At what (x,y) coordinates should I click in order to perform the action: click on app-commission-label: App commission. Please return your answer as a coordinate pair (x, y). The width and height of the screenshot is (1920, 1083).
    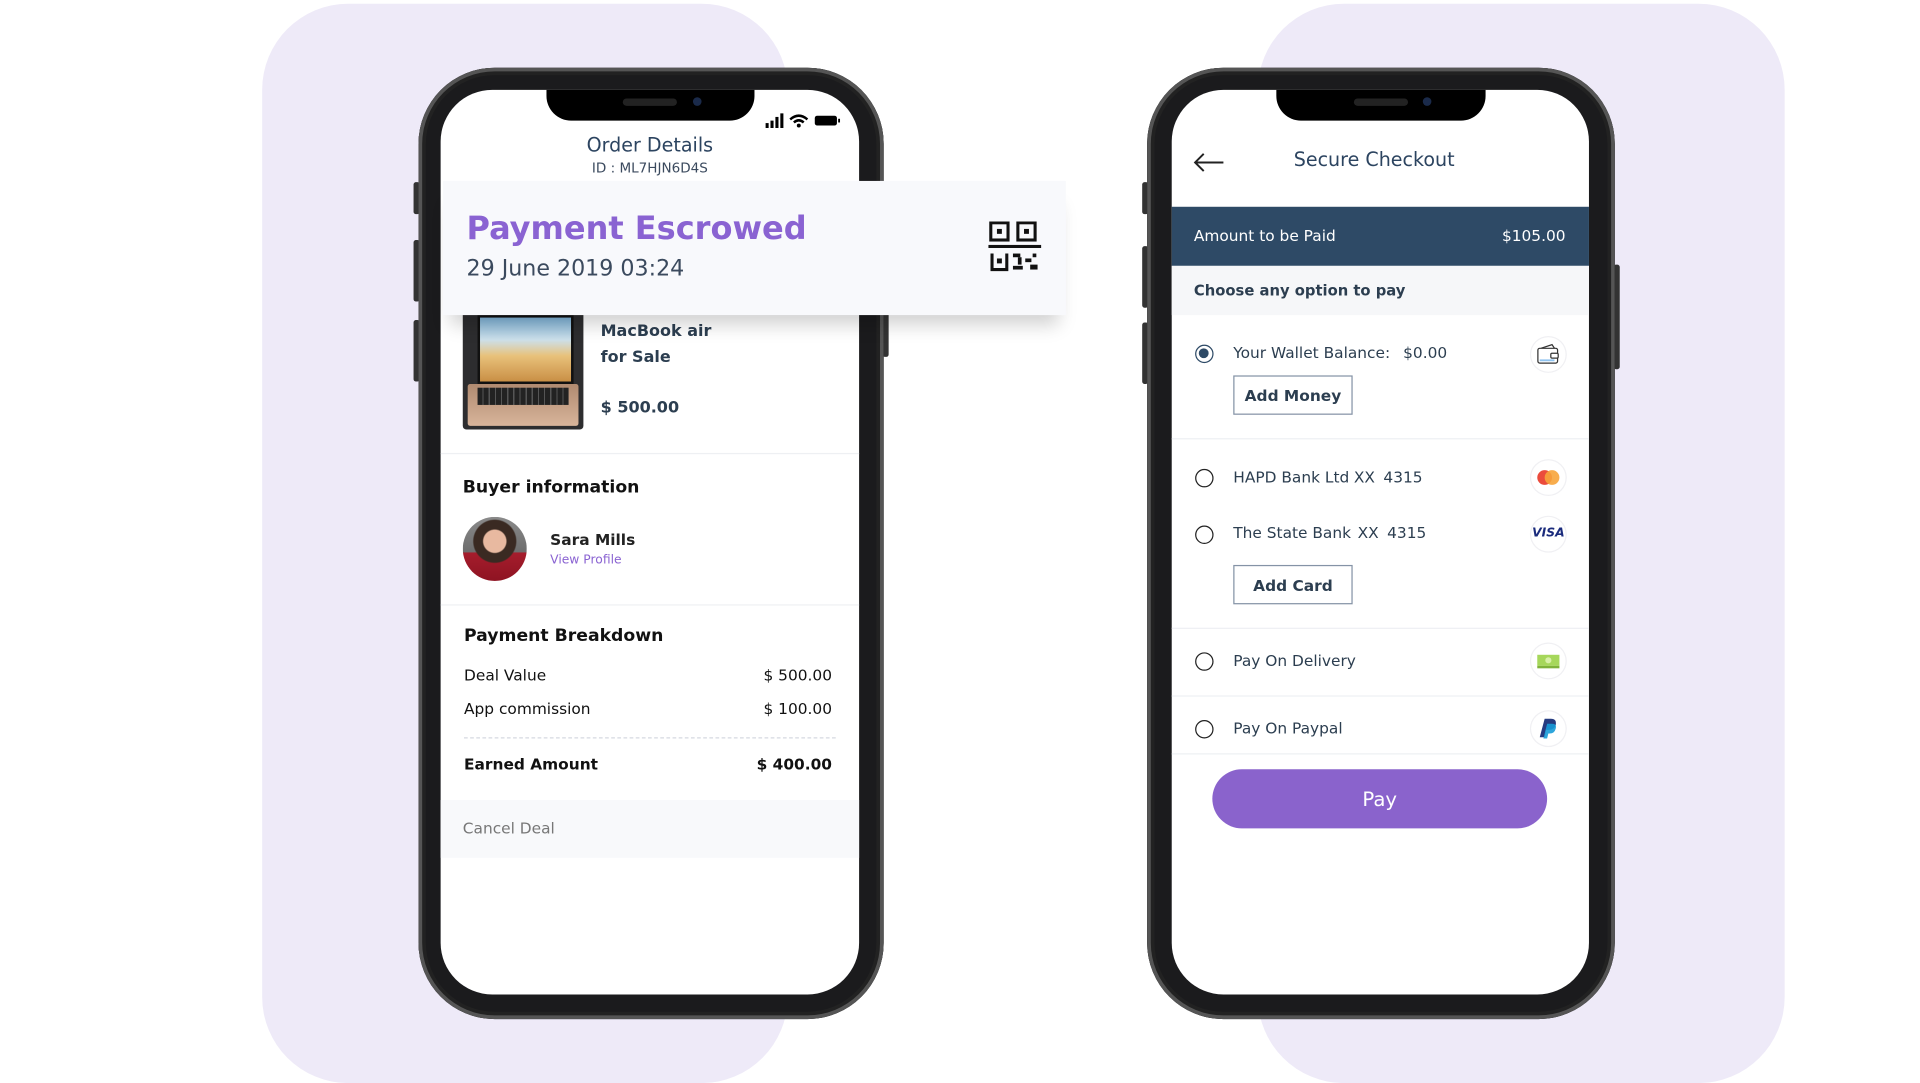
    Looking at the image, I should click on (527, 708).